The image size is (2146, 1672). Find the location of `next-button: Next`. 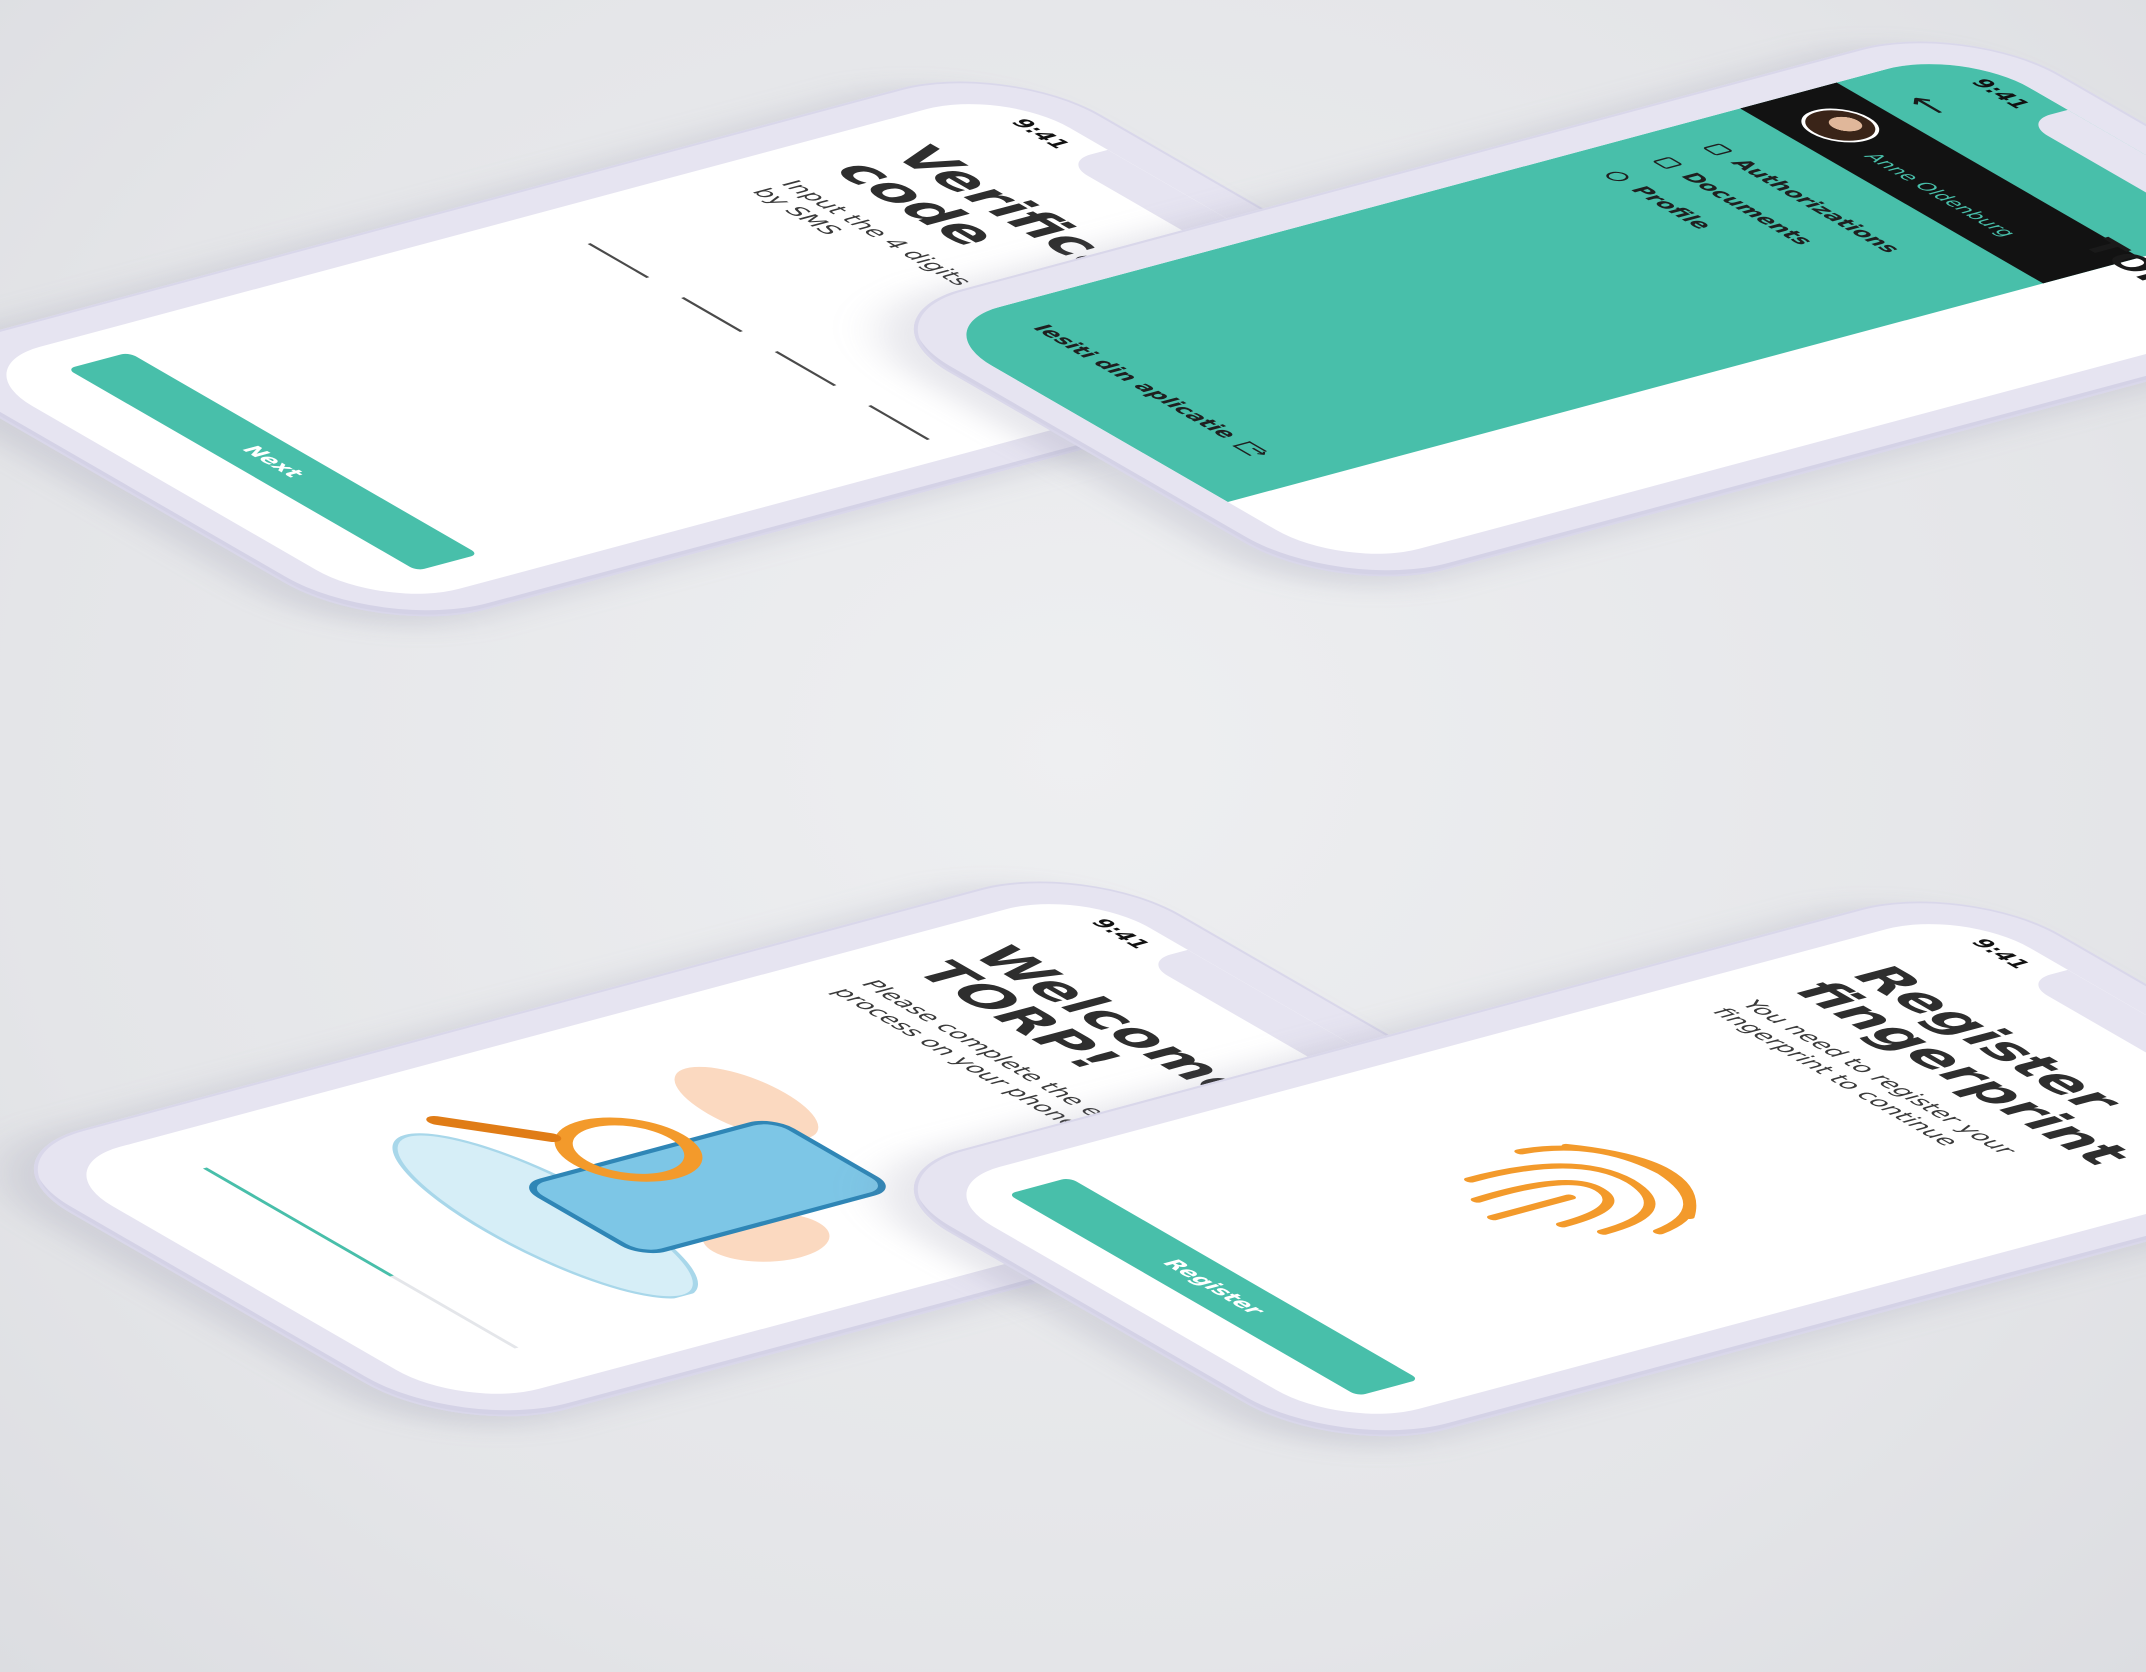

next-button: Next is located at coordinates (272, 461).